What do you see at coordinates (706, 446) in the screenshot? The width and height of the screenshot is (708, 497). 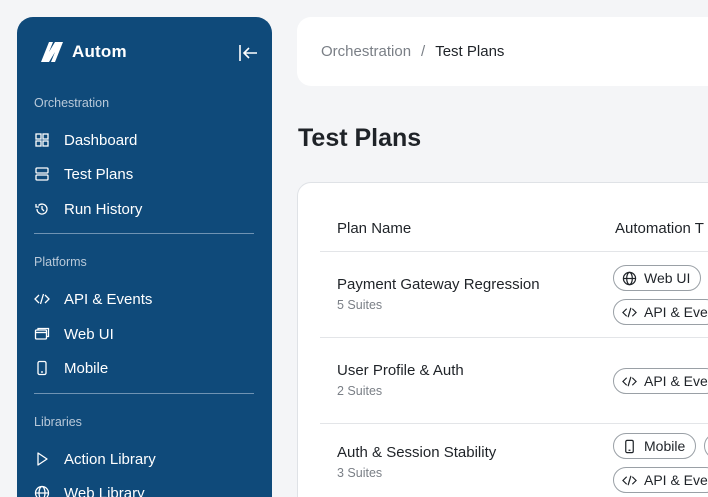 I see `automation-chip-overflow` at bounding box center [706, 446].